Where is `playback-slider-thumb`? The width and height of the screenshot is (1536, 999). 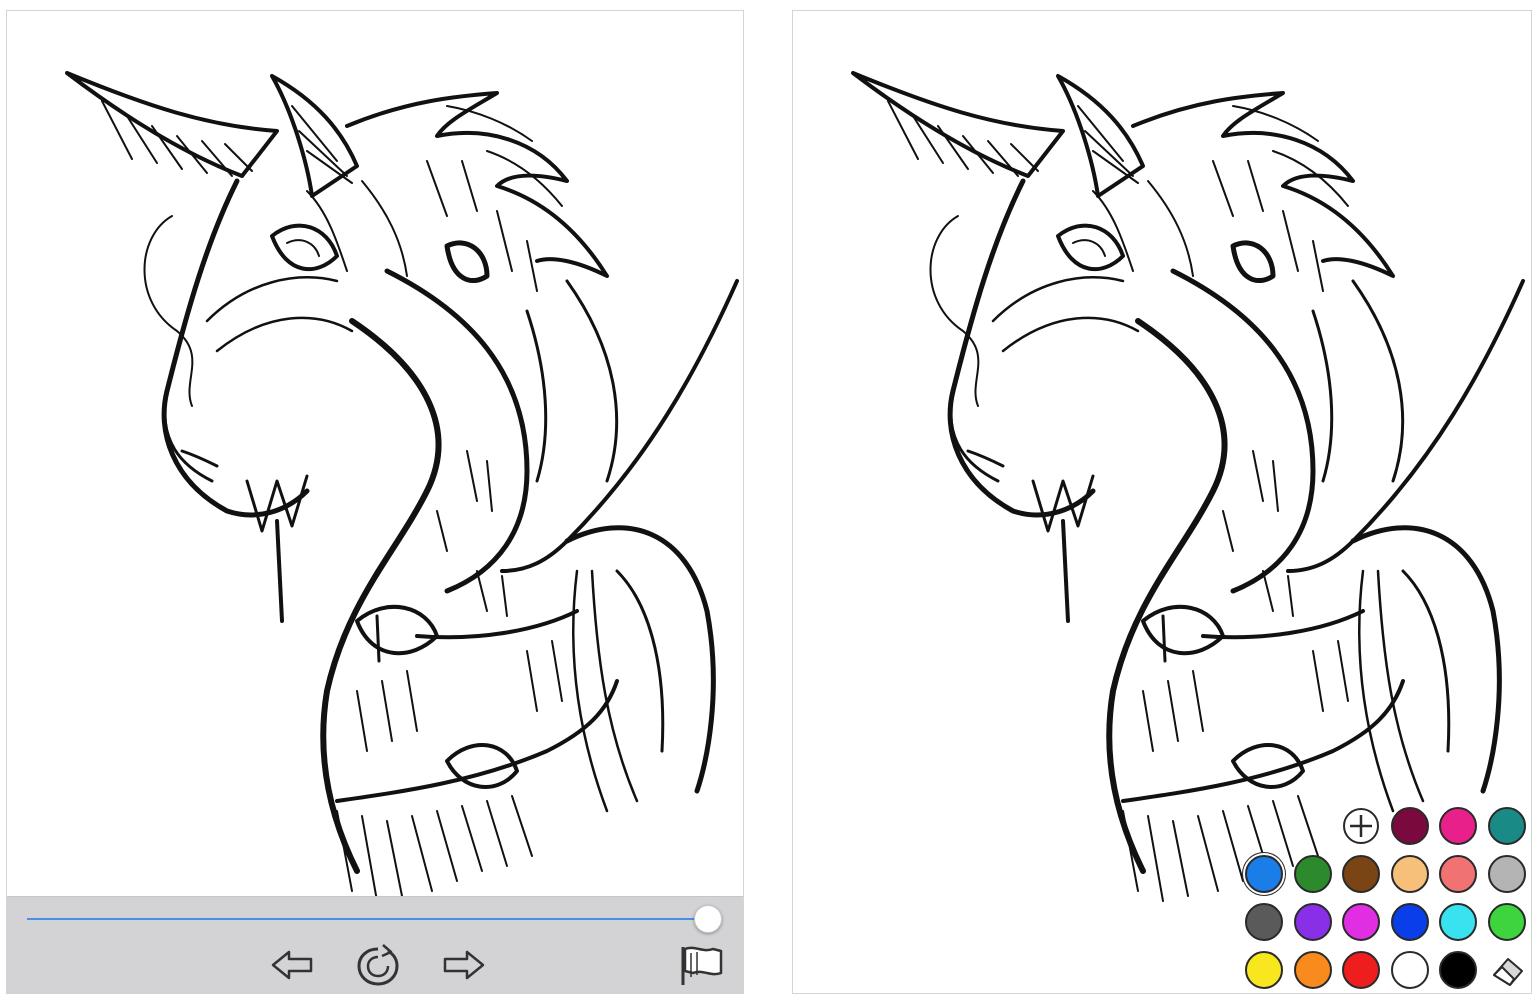
playback-slider-thumb is located at coordinates (708, 919).